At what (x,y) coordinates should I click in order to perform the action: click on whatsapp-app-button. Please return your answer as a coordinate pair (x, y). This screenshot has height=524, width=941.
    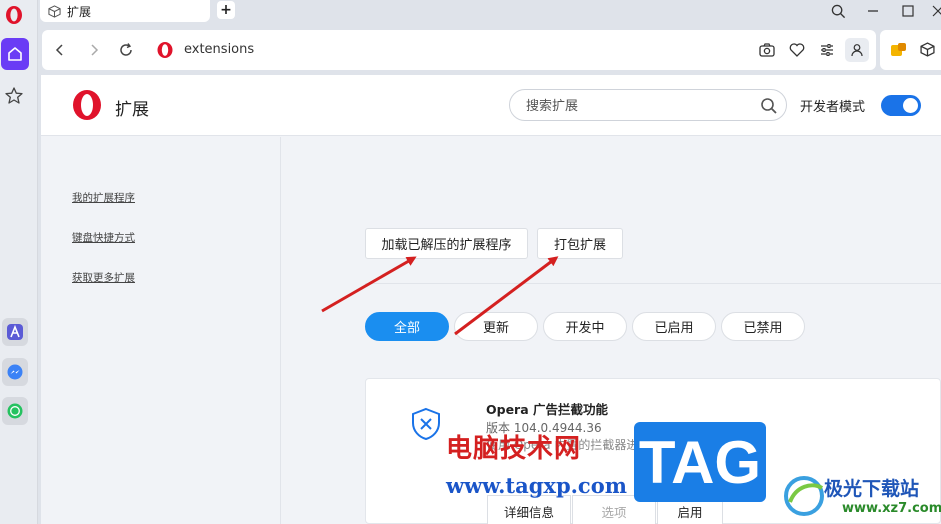
    Looking at the image, I should click on (15, 411).